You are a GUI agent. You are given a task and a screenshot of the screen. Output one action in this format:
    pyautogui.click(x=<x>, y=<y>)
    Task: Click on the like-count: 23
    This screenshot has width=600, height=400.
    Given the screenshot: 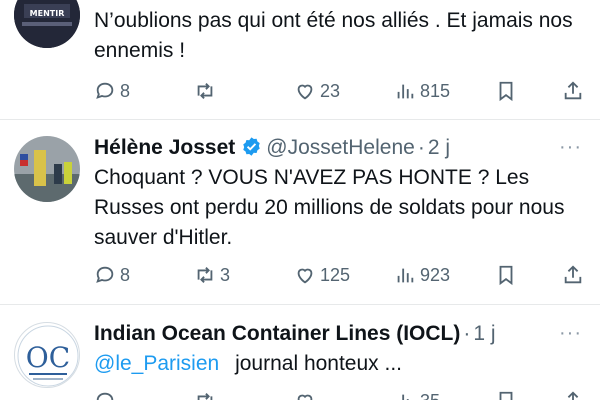 What is the action you would take?
    pyautogui.click(x=330, y=90)
    